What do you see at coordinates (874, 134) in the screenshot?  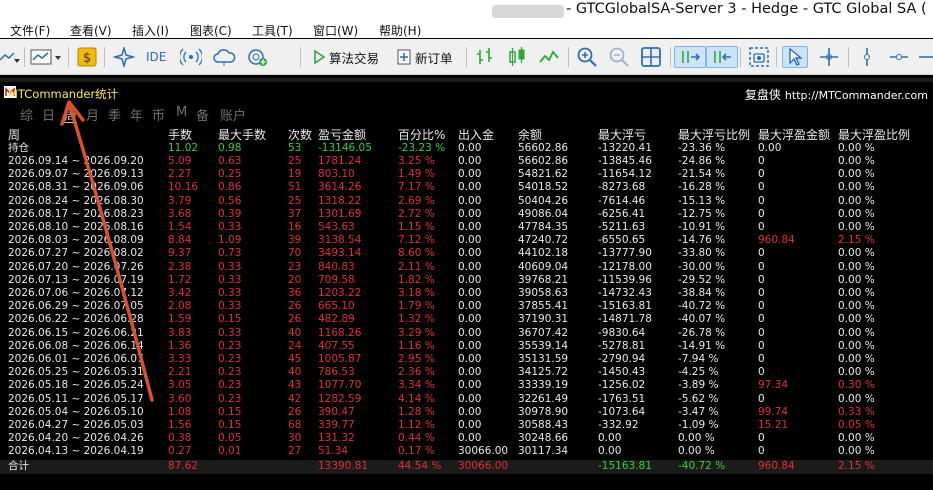 I see `header-max-float-profit-pct: 最大浮盈比例` at bounding box center [874, 134].